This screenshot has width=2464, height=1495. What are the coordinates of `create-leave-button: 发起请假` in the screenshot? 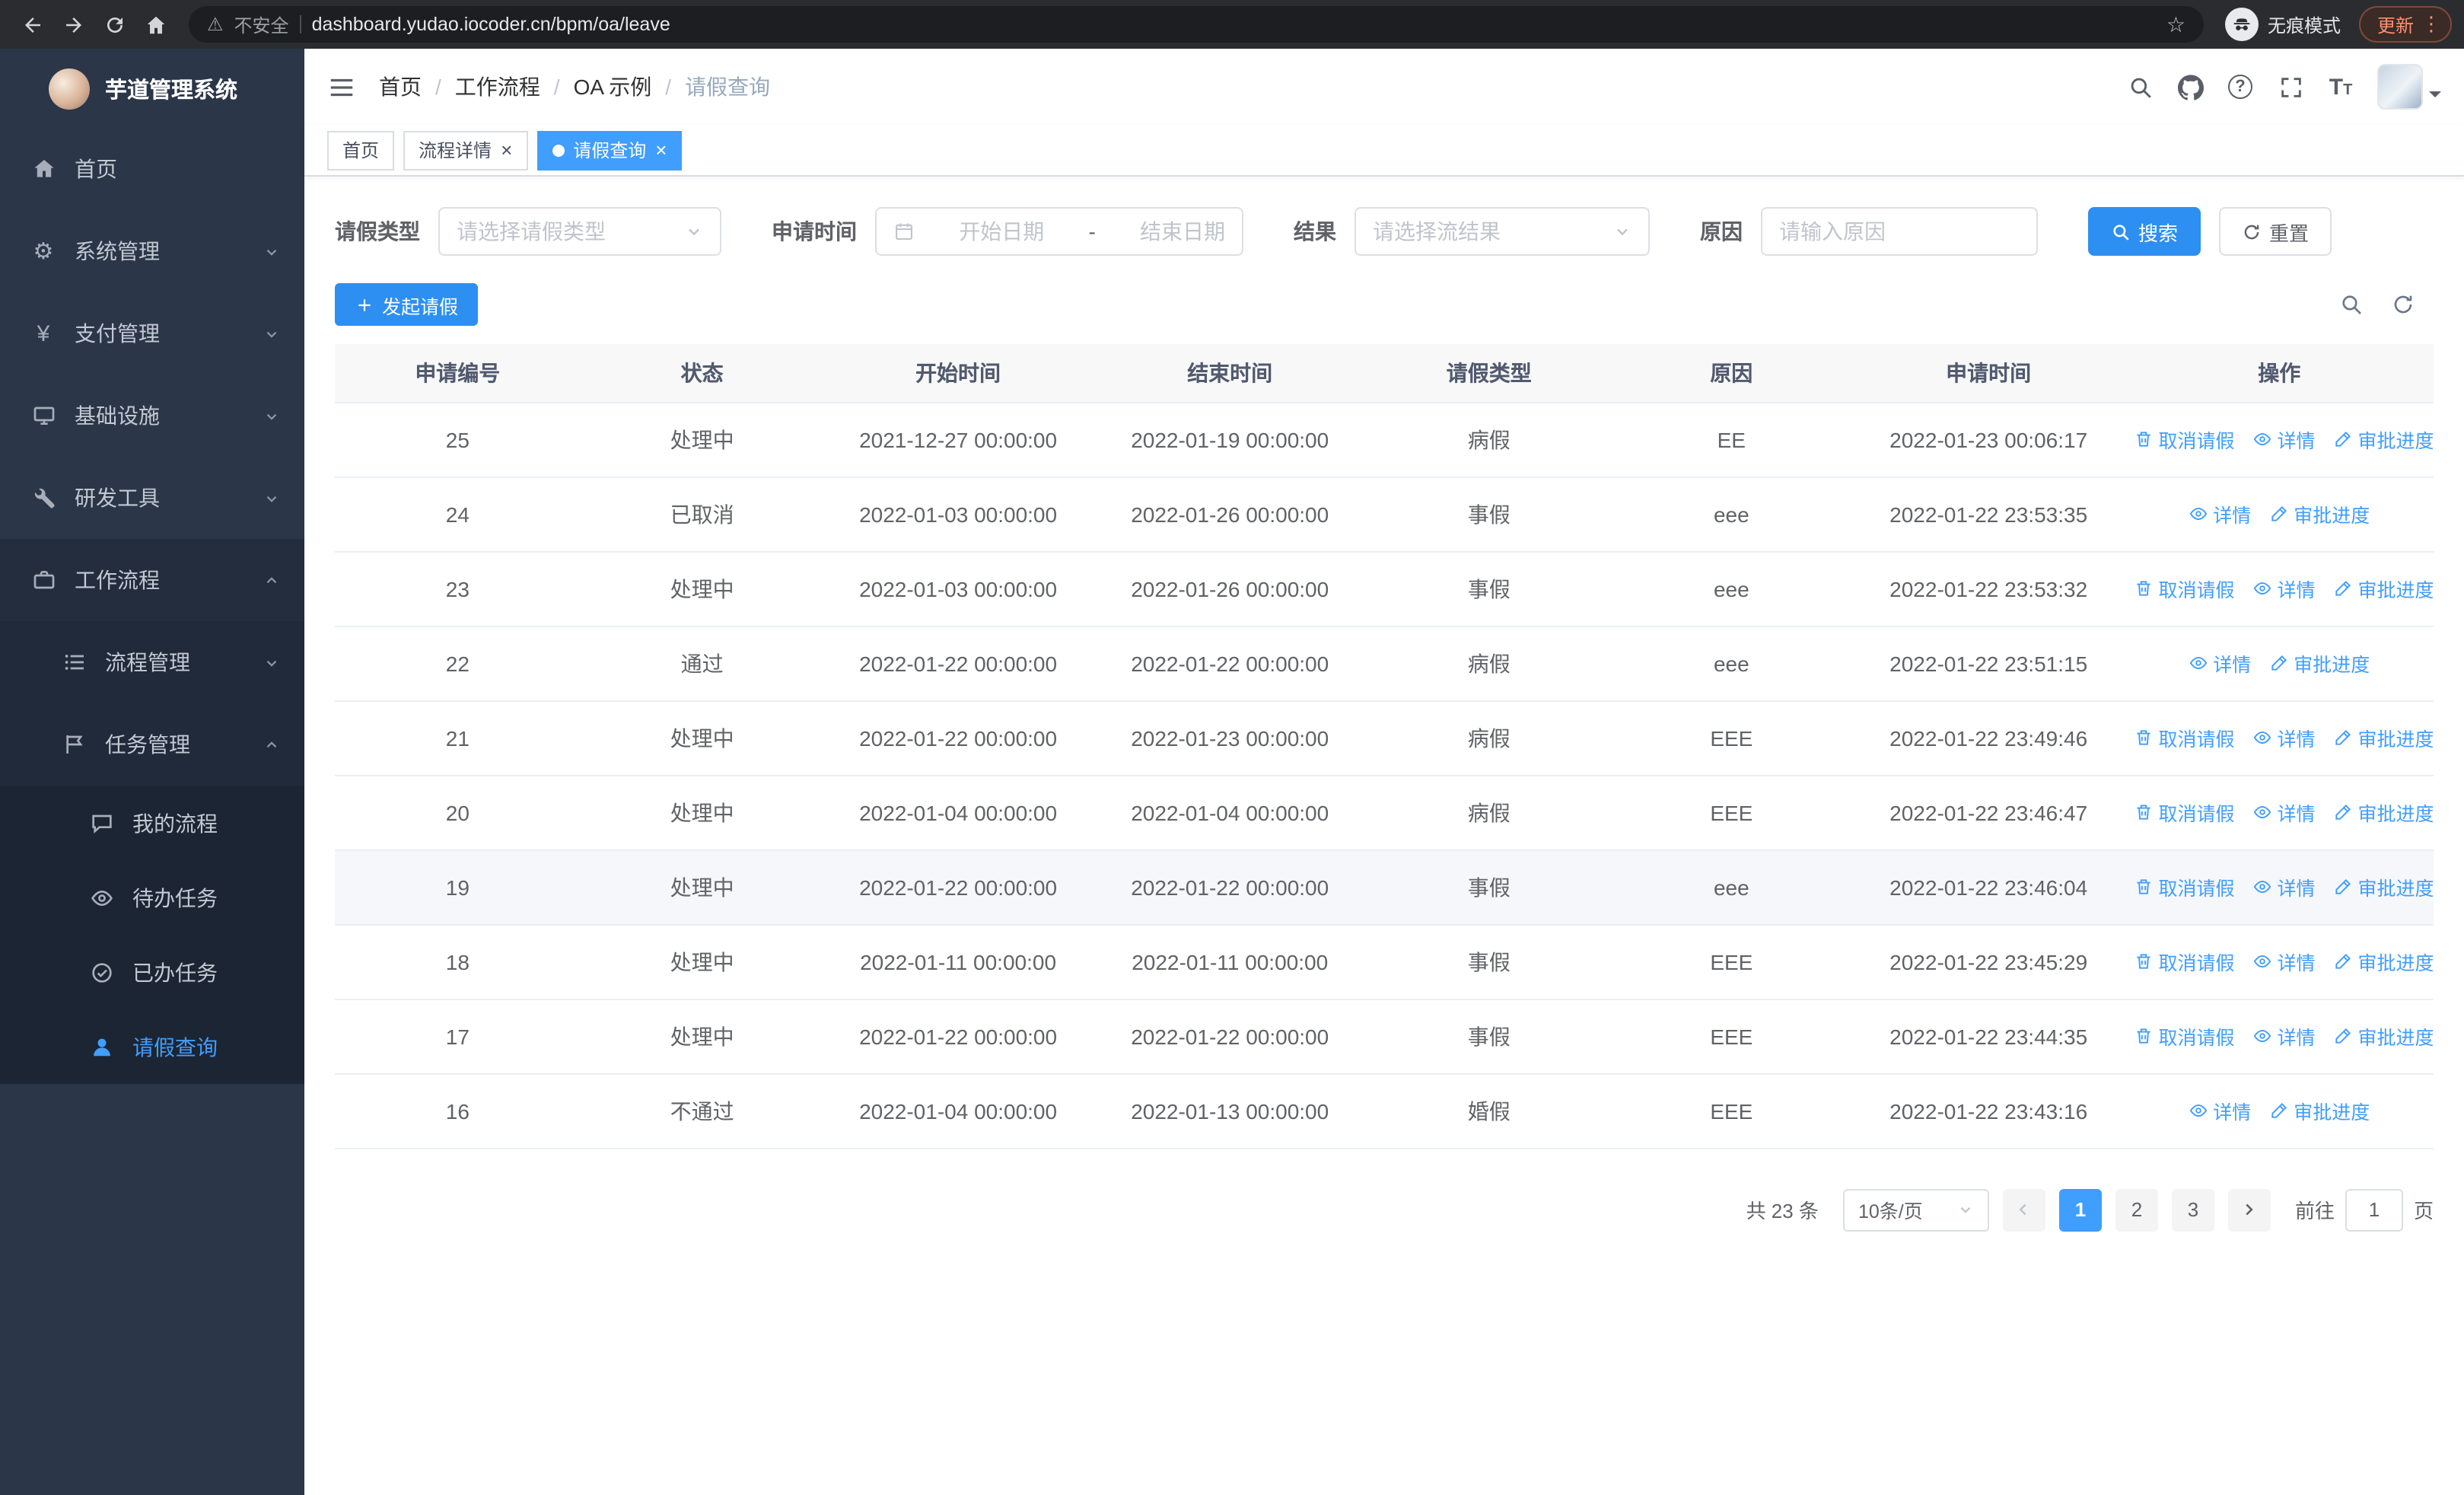 It's located at (407, 305).